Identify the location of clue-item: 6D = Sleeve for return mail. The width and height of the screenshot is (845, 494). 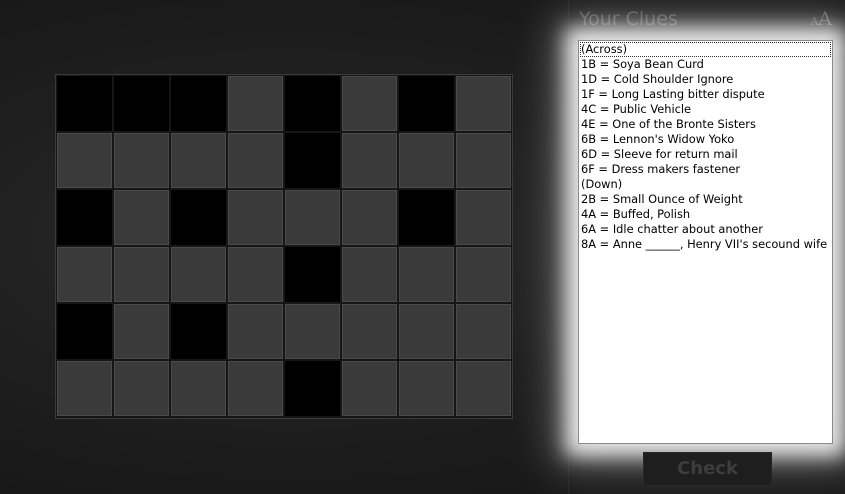
(705, 154).